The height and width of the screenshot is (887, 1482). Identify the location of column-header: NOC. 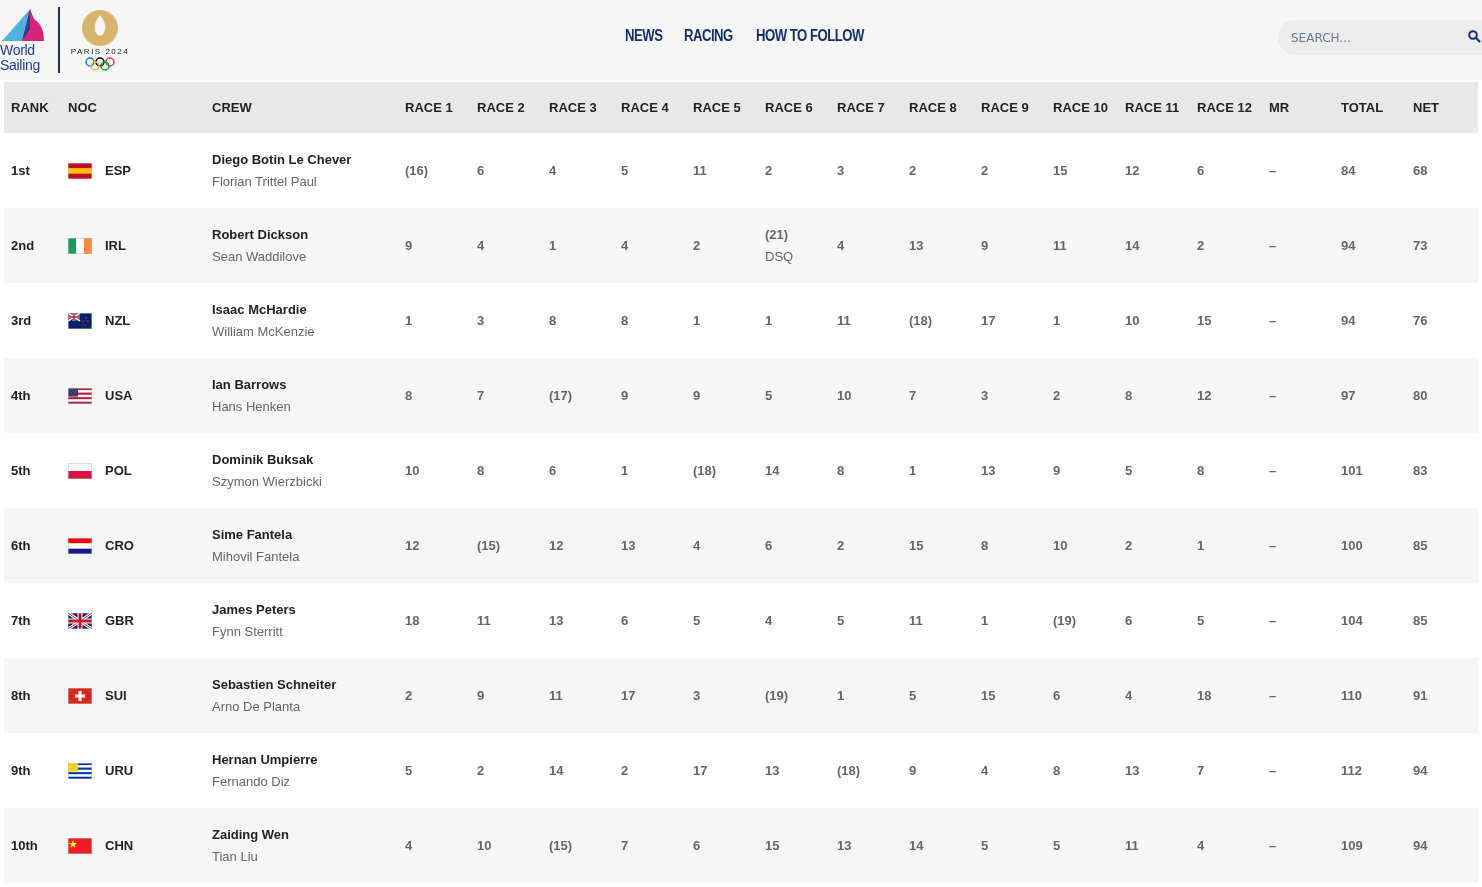
(83, 107).